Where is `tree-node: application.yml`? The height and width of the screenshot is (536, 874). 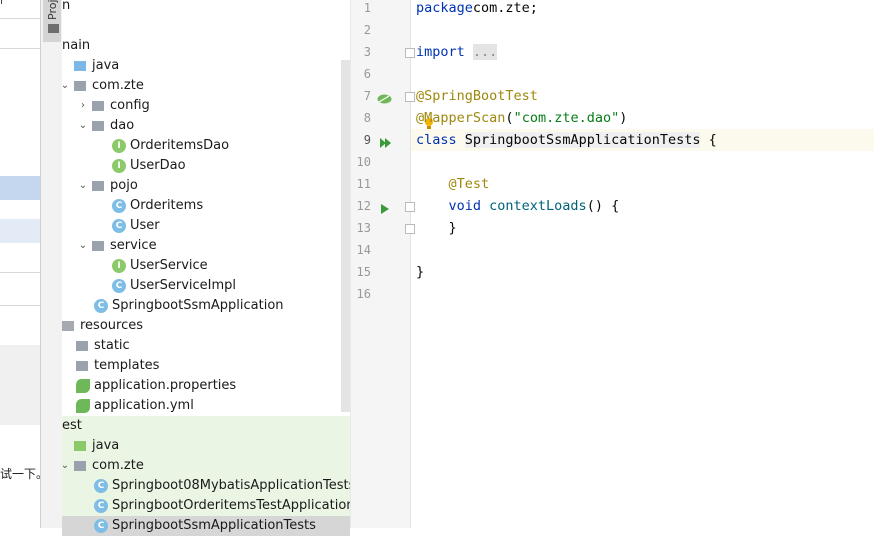 tree-node: application.yml is located at coordinates (206, 406).